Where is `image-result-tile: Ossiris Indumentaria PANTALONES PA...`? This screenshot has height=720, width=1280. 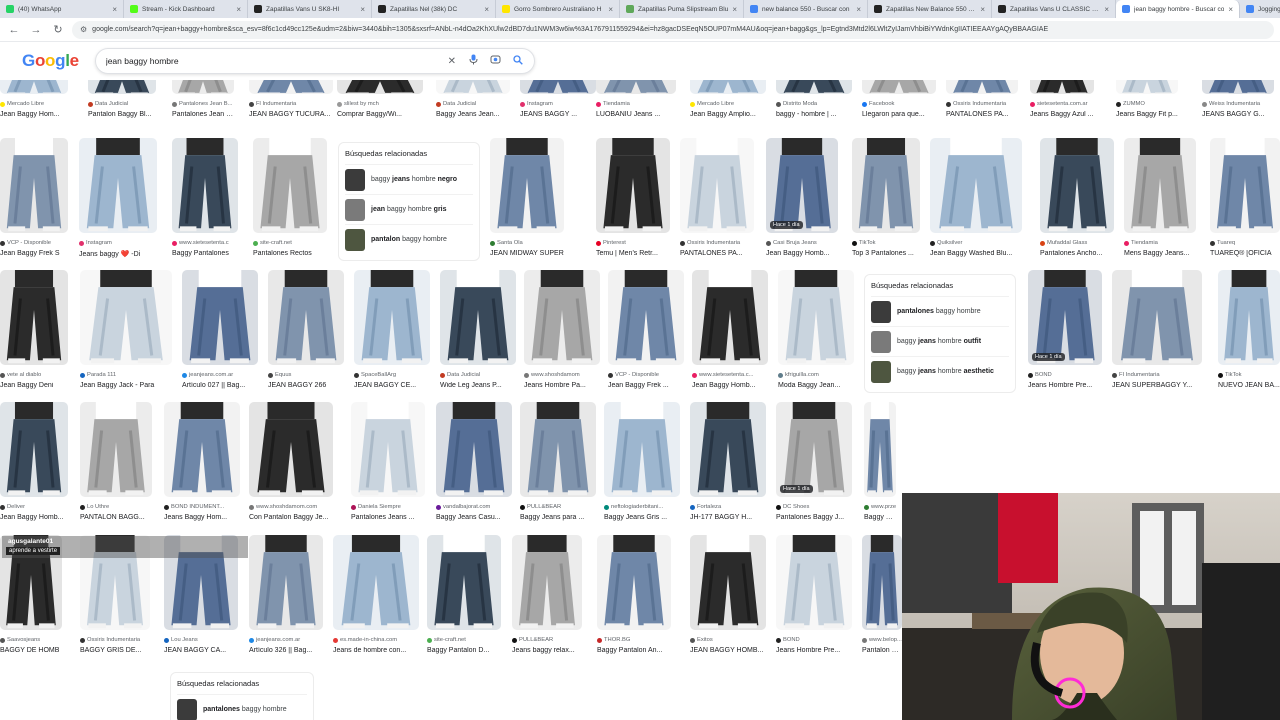 image-result-tile: Ossiris Indumentaria PANTALONES PA... is located at coordinates (982, 108).